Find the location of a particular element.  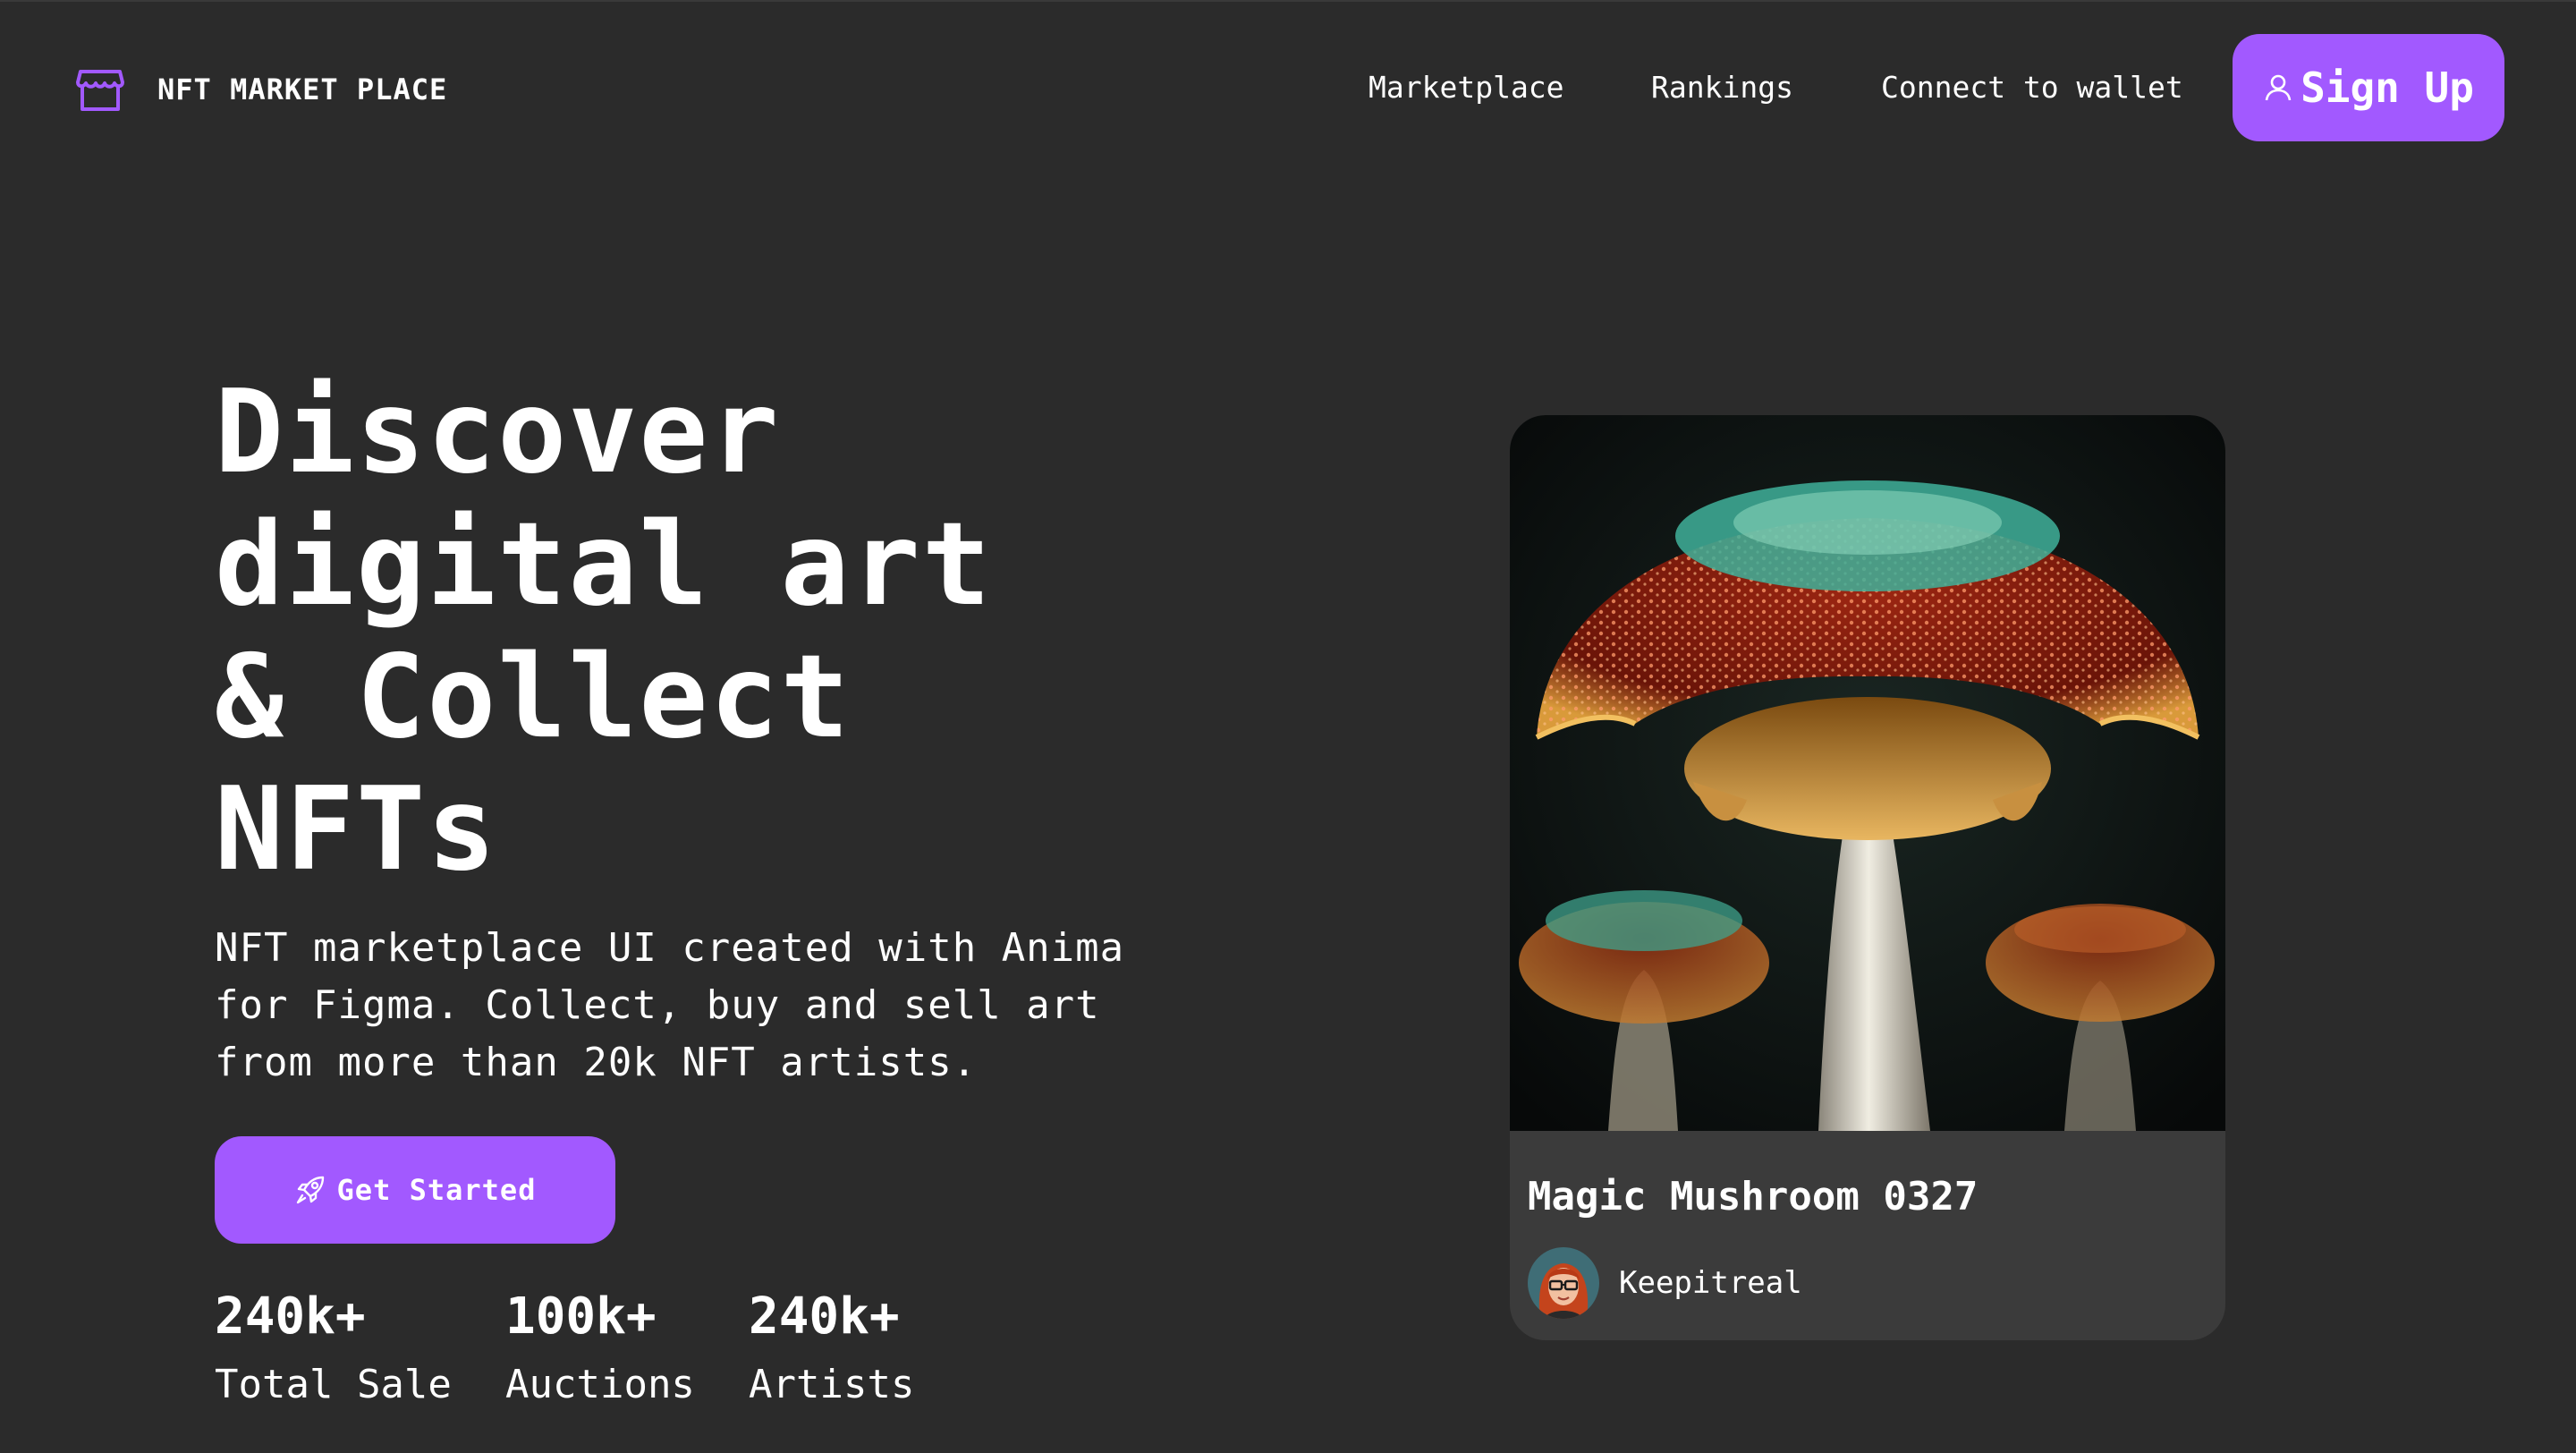

artist-avatar is located at coordinates (1563, 1283).